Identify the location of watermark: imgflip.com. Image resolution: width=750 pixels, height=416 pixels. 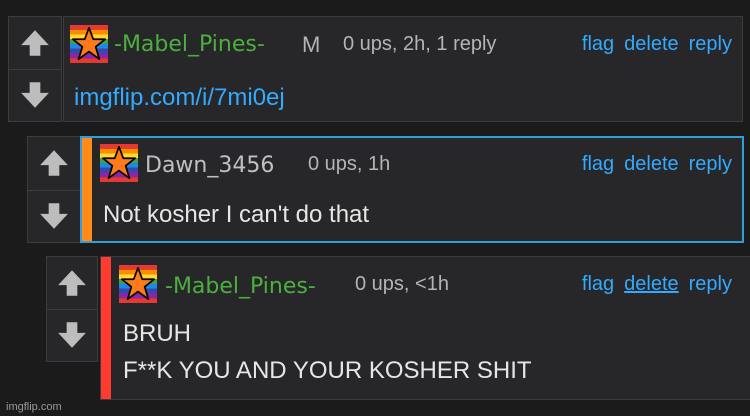
(34, 407).